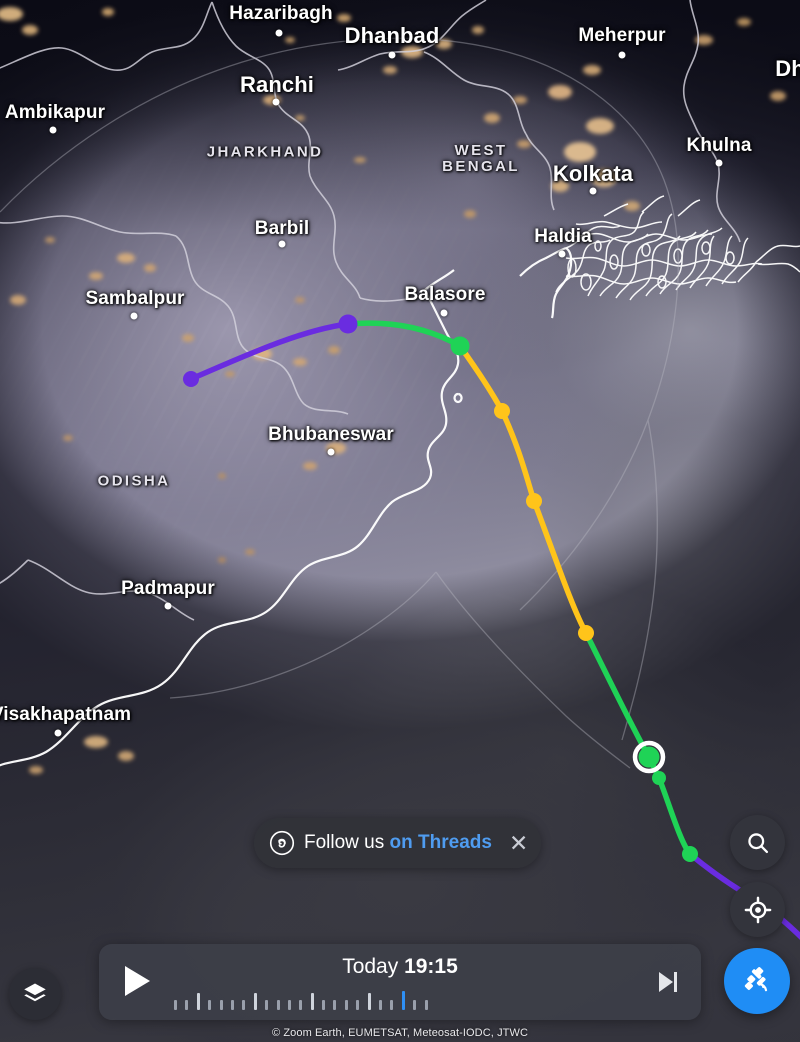 The height and width of the screenshot is (1042, 800). I want to click on layers-button, so click(35, 994).